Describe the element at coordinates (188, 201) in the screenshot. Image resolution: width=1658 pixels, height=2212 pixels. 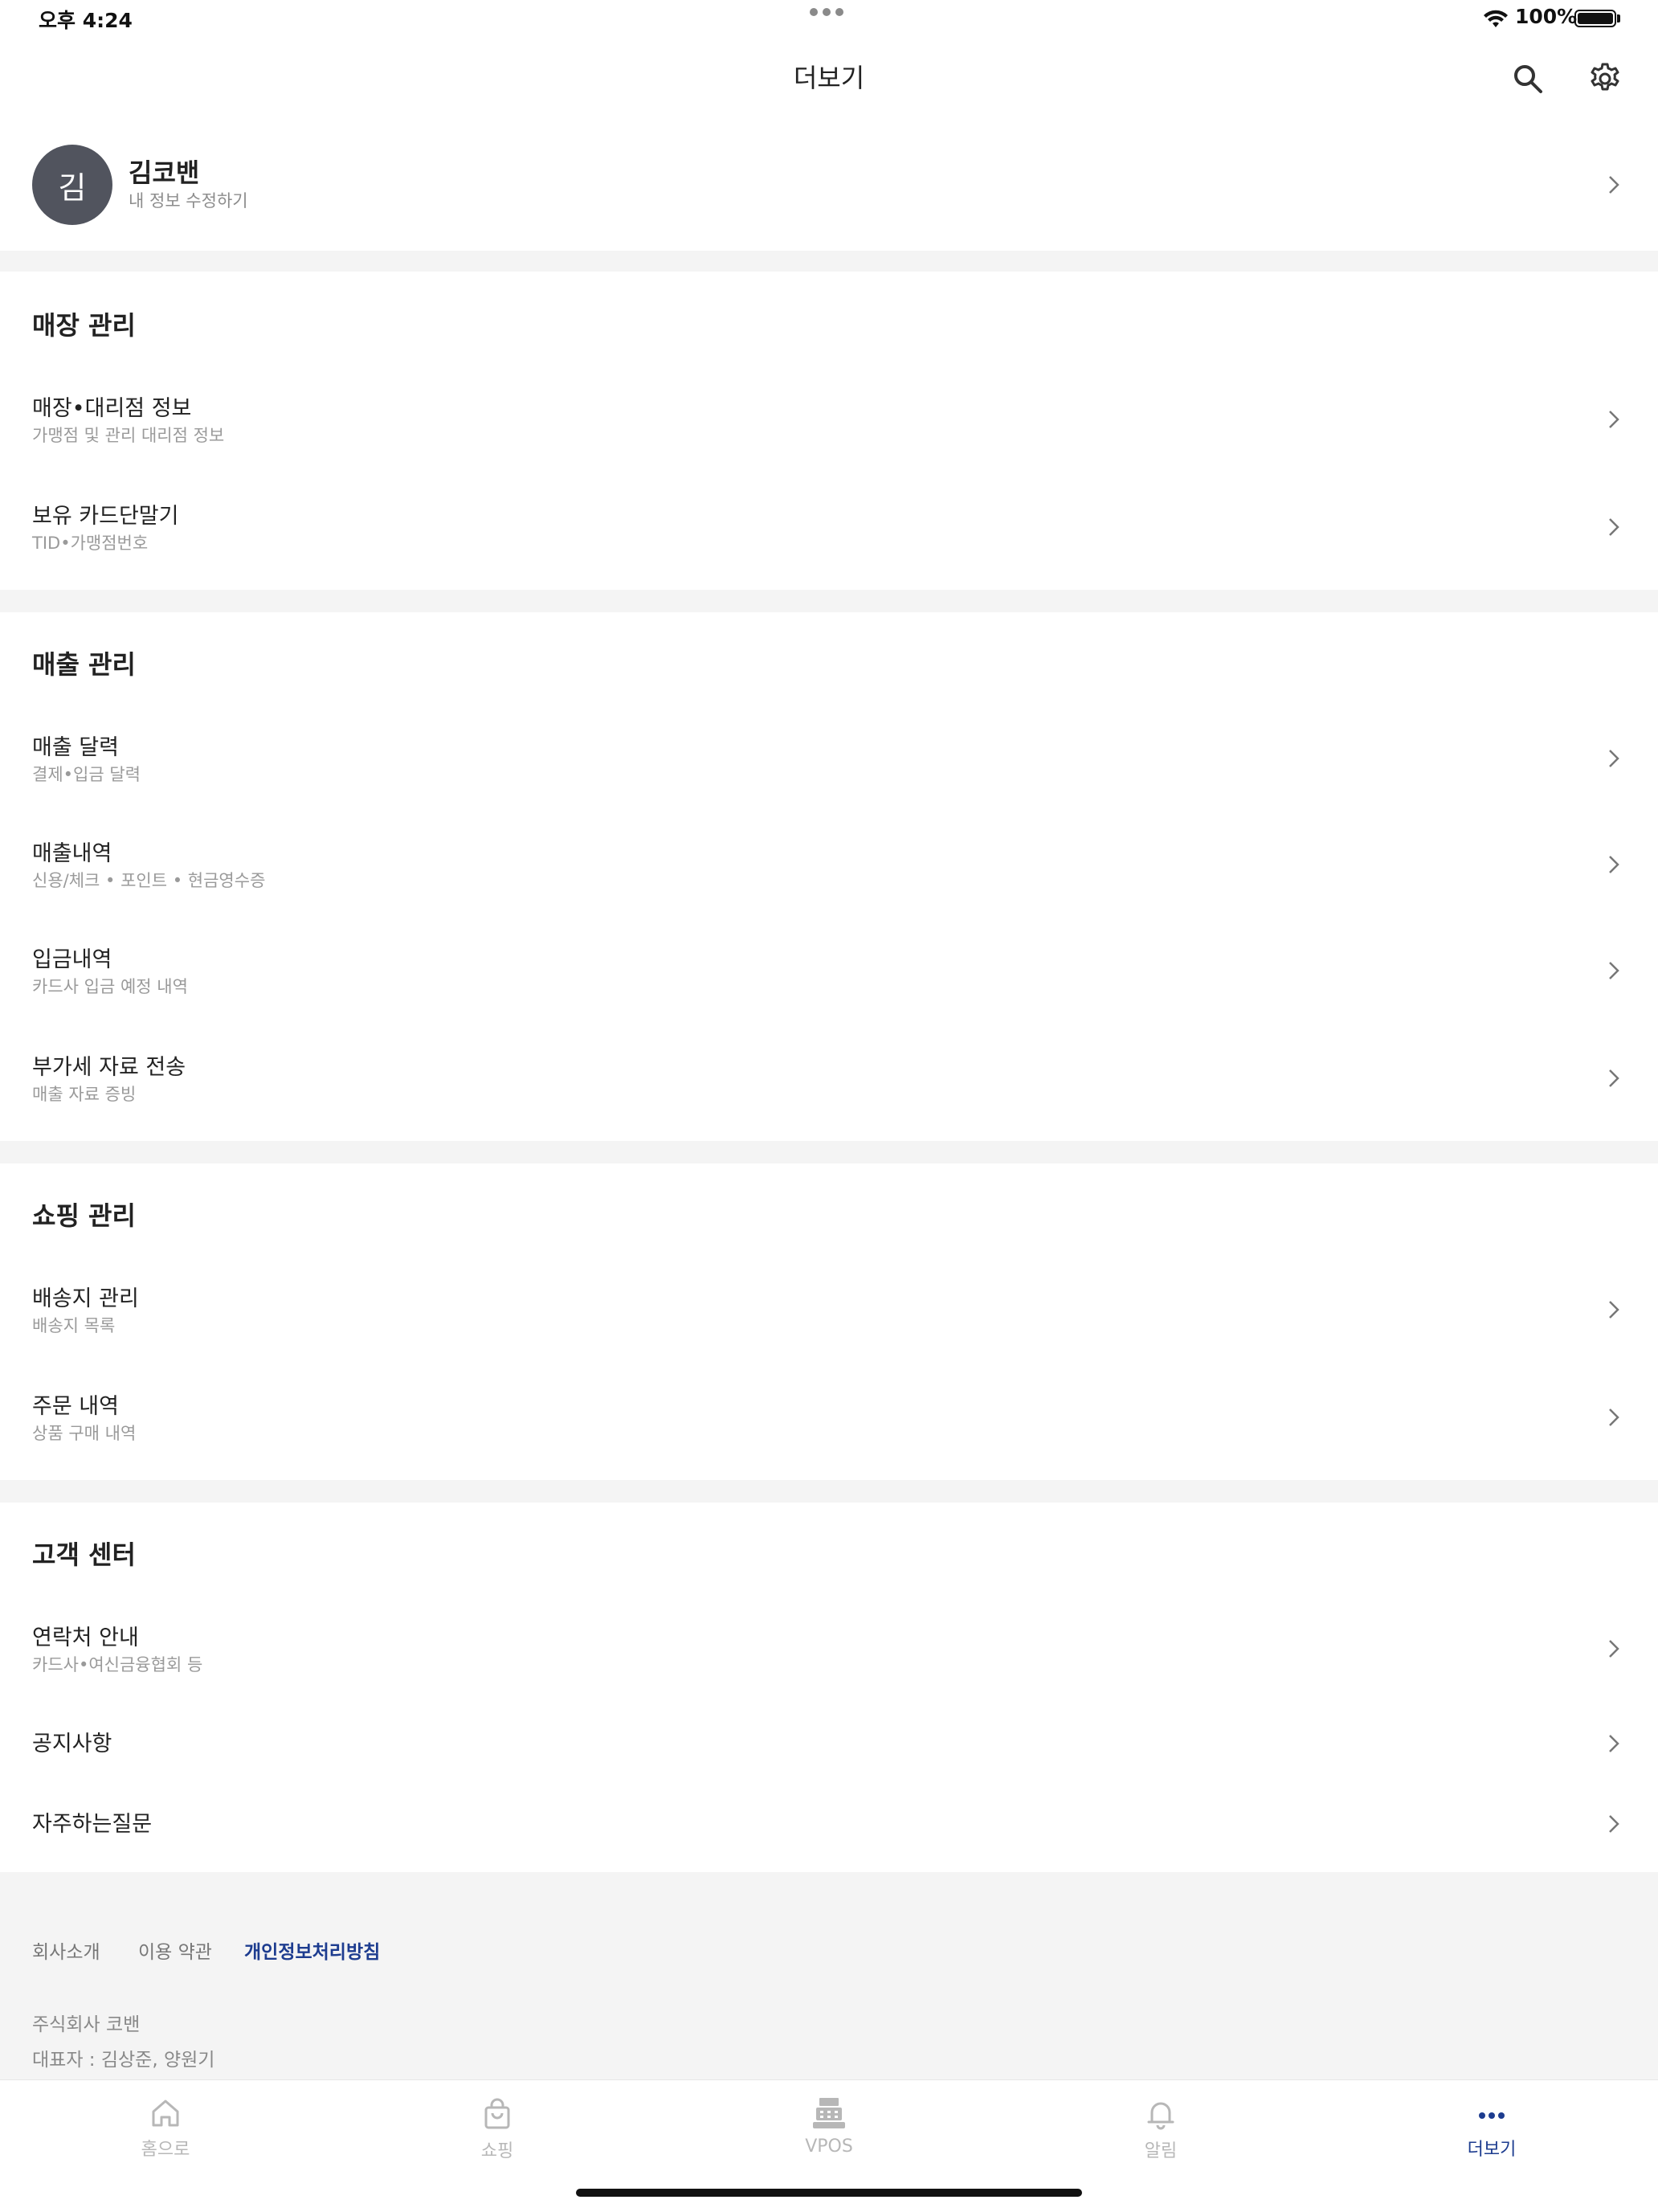
I see `profile-edit-subtitle: 내 정보 수정하기` at that location.